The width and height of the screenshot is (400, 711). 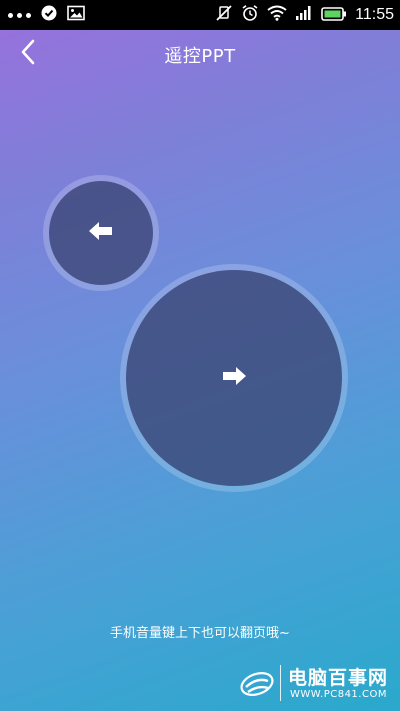 I want to click on prev-page-button-inner, so click(x=101, y=233).